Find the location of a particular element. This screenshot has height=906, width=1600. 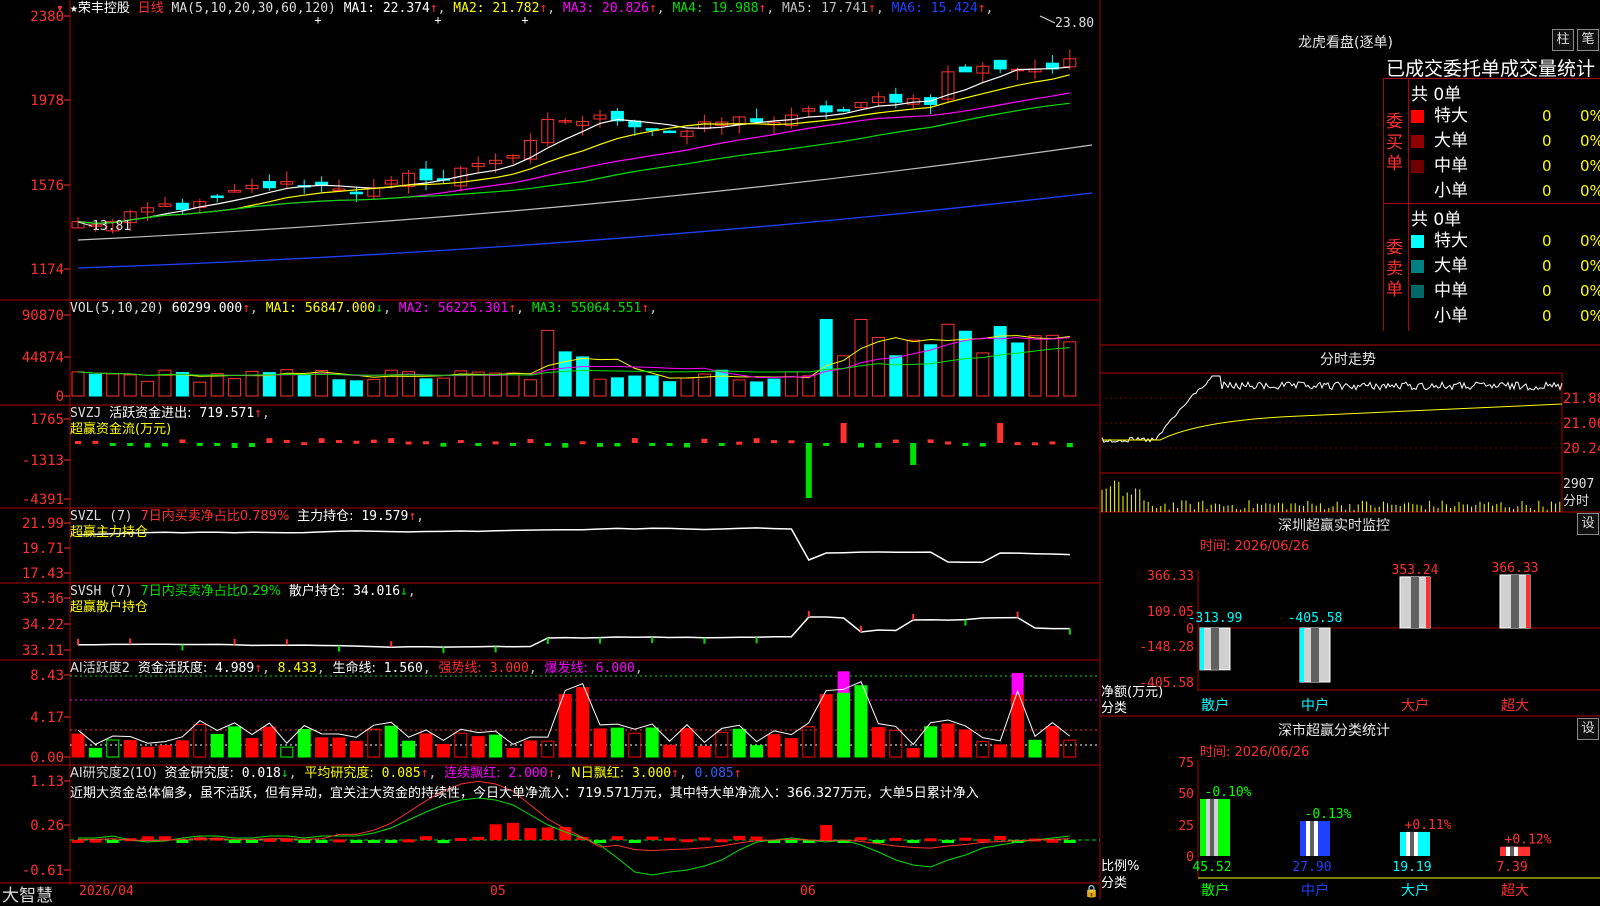

y-tick-label: 44874 is located at coordinates (43, 358).